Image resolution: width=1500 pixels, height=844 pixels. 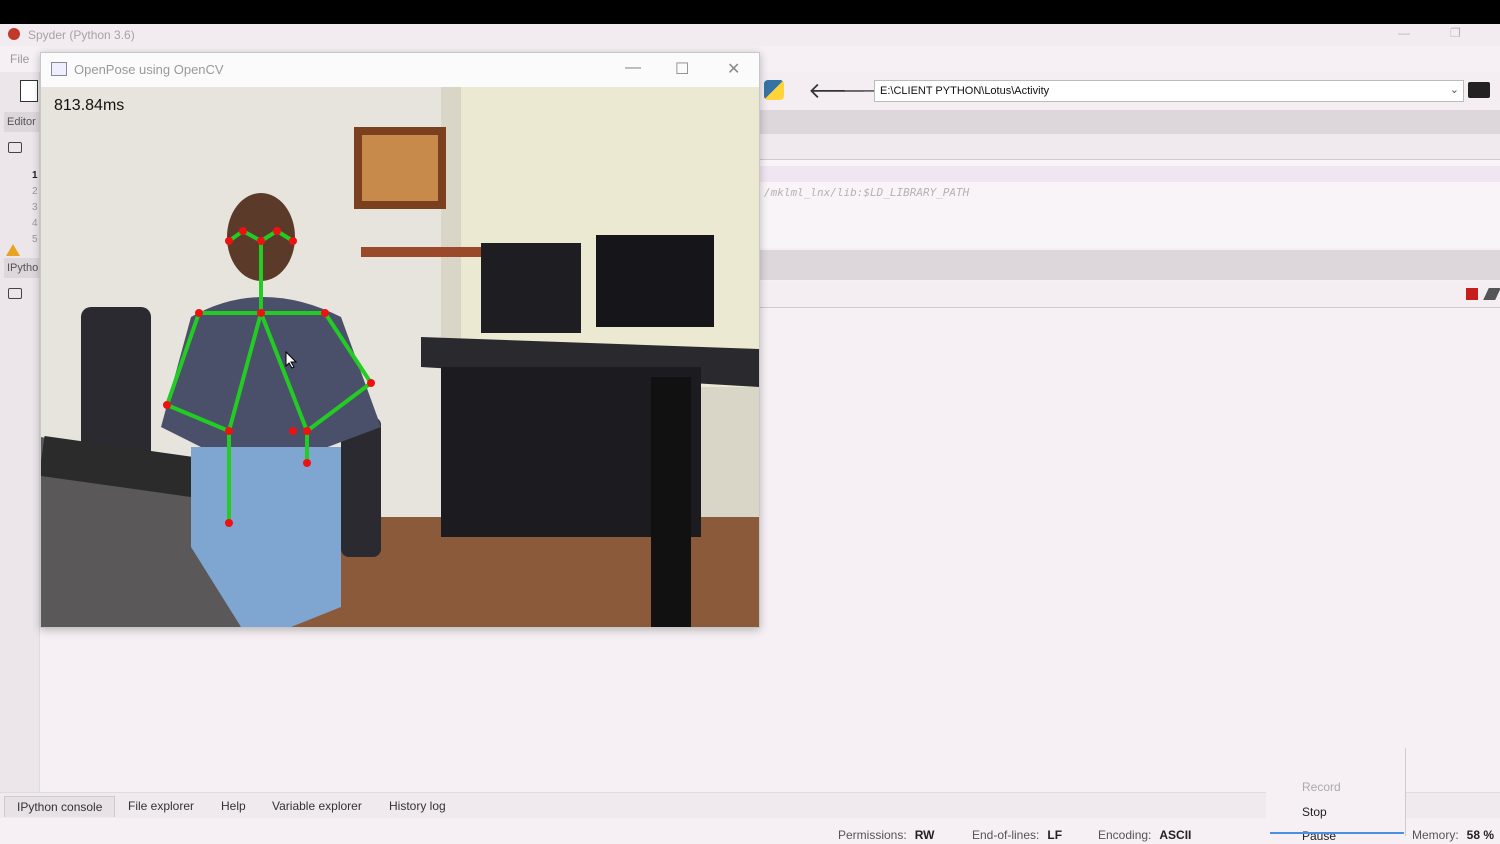 I want to click on current-line-highlight, so click(x=1130, y=174).